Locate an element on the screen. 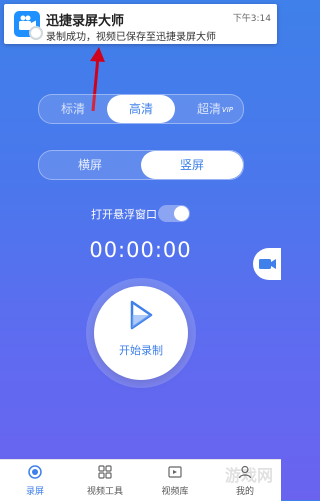  floating-window-toggle is located at coordinates (174, 213).